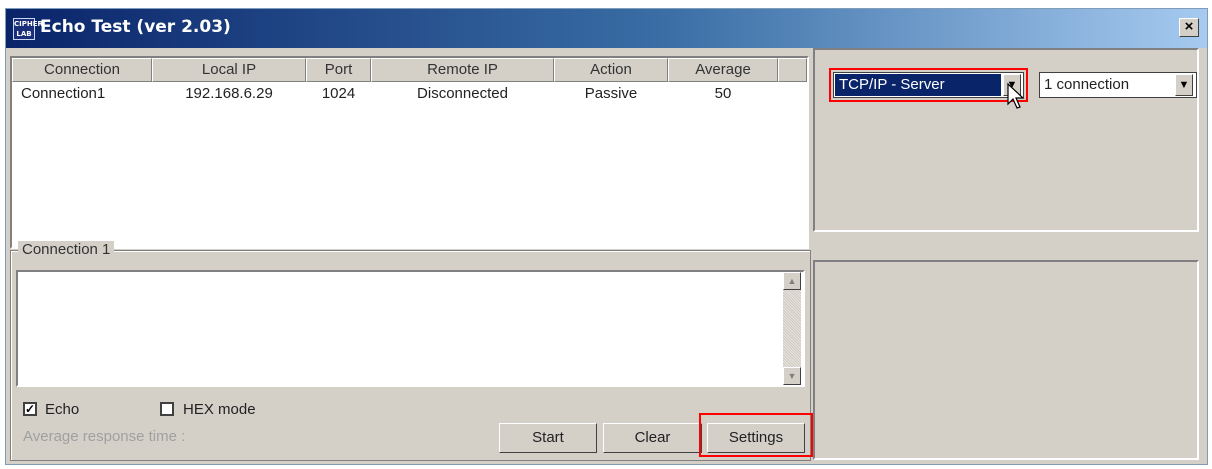 This screenshot has height=469, width=1212. I want to click on mouse-cursor-icon, so click(1016, 95).